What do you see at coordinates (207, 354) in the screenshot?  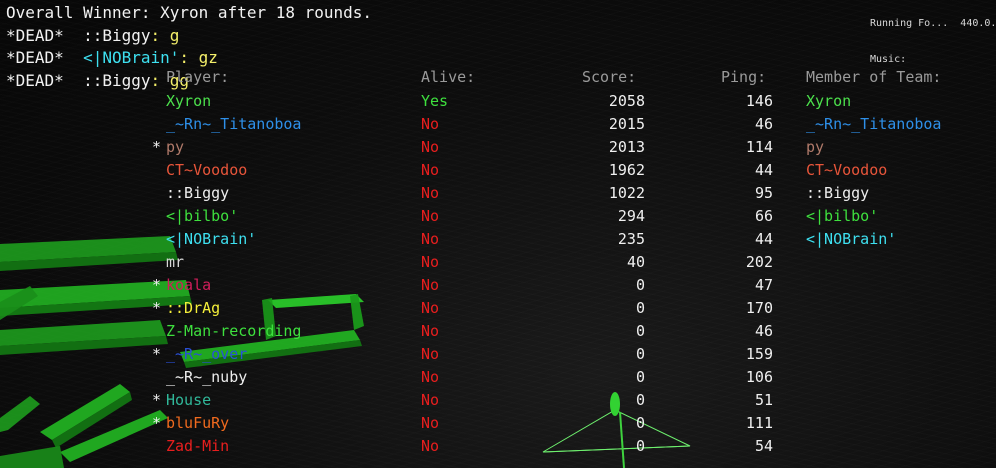 I see `player-name: _~R~_over` at bounding box center [207, 354].